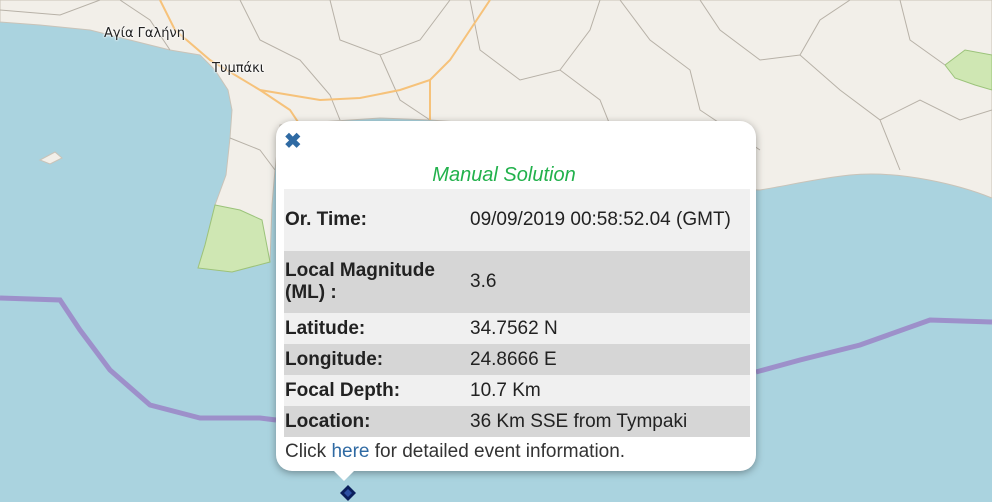  What do you see at coordinates (360, 281) in the screenshot?
I see `field-label: Local Magnitude (ML) :` at bounding box center [360, 281].